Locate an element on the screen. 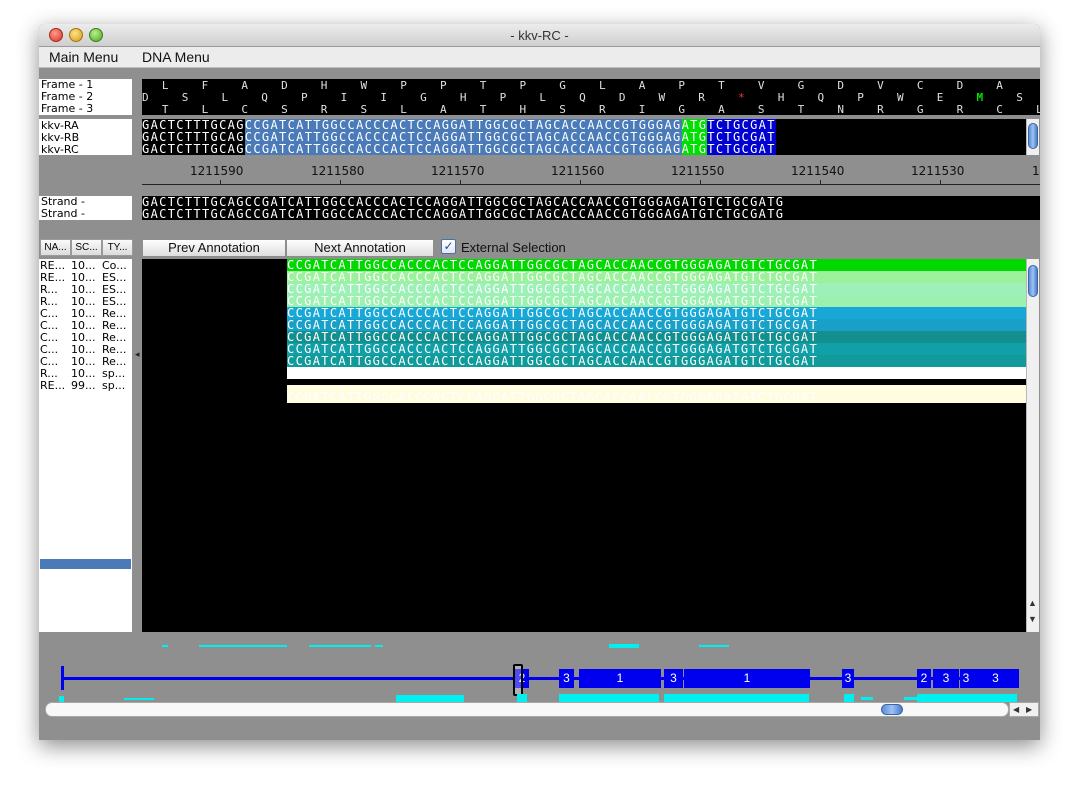 The width and height of the screenshot is (1080, 795). external-selection-checkbox: ✓ is located at coordinates (448, 246).